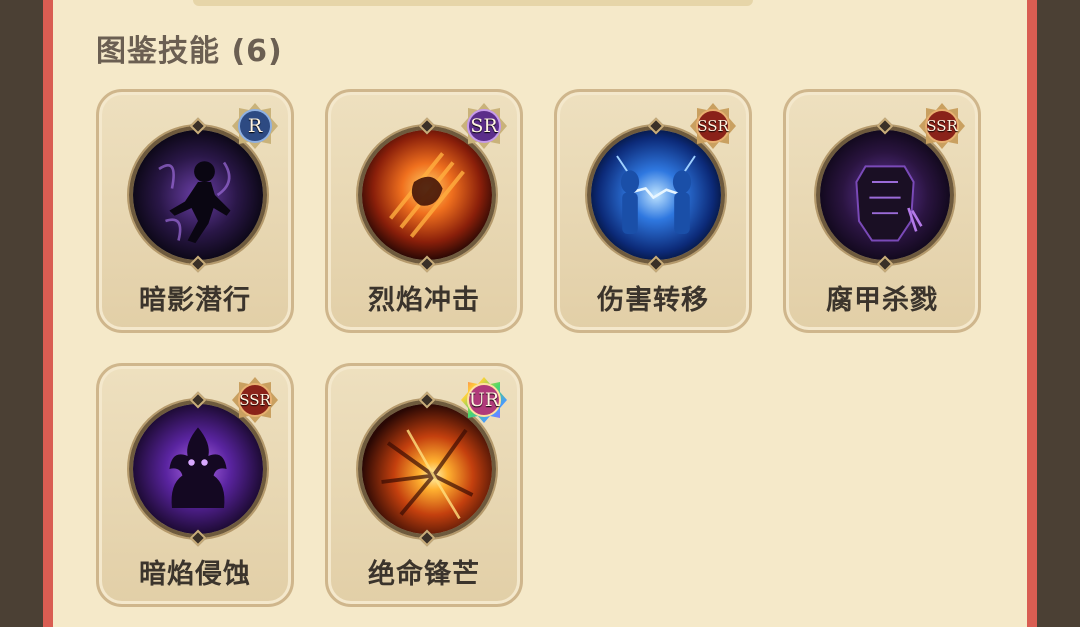  What do you see at coordinates (189, 51) in the screenshot?
I see `section-title: 图鉴技能 (6)` at bounding box center [189, 51].